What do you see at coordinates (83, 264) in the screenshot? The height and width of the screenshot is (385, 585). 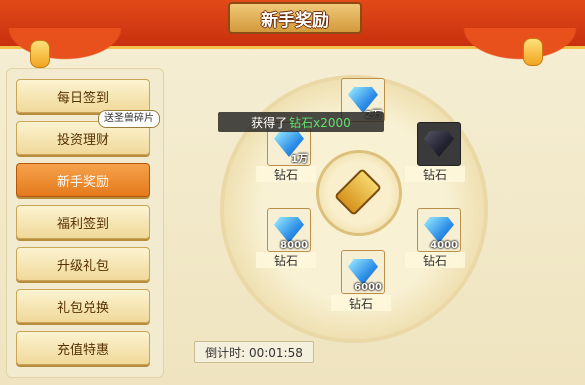 I see `sidebar-item-level-gift: 升级礼包` at bounding box center [83, 264].